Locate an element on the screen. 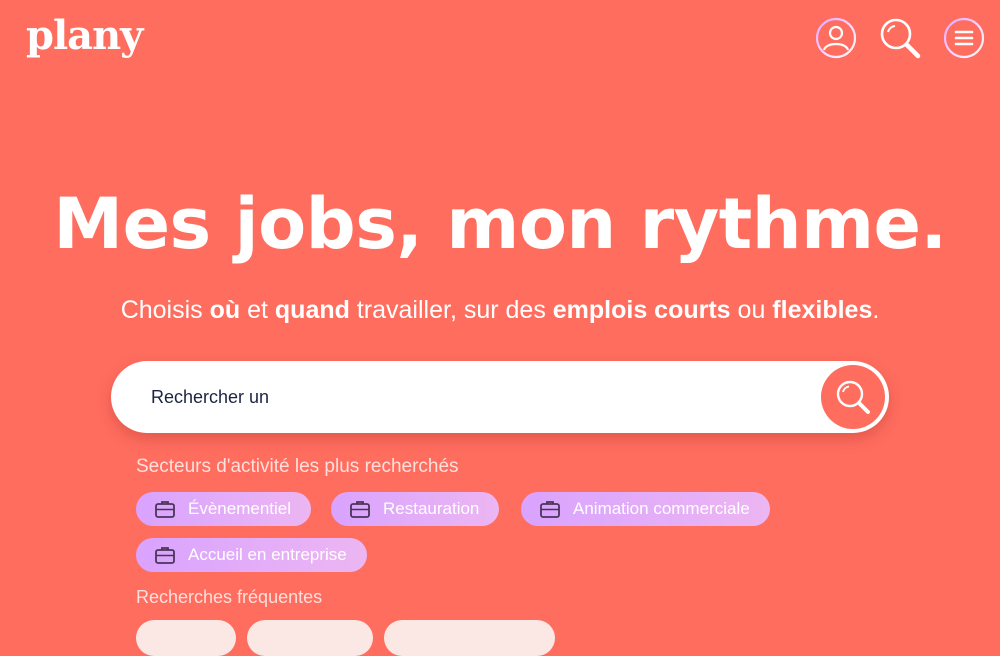  search-submit-button is located at coordinates (853, 397).